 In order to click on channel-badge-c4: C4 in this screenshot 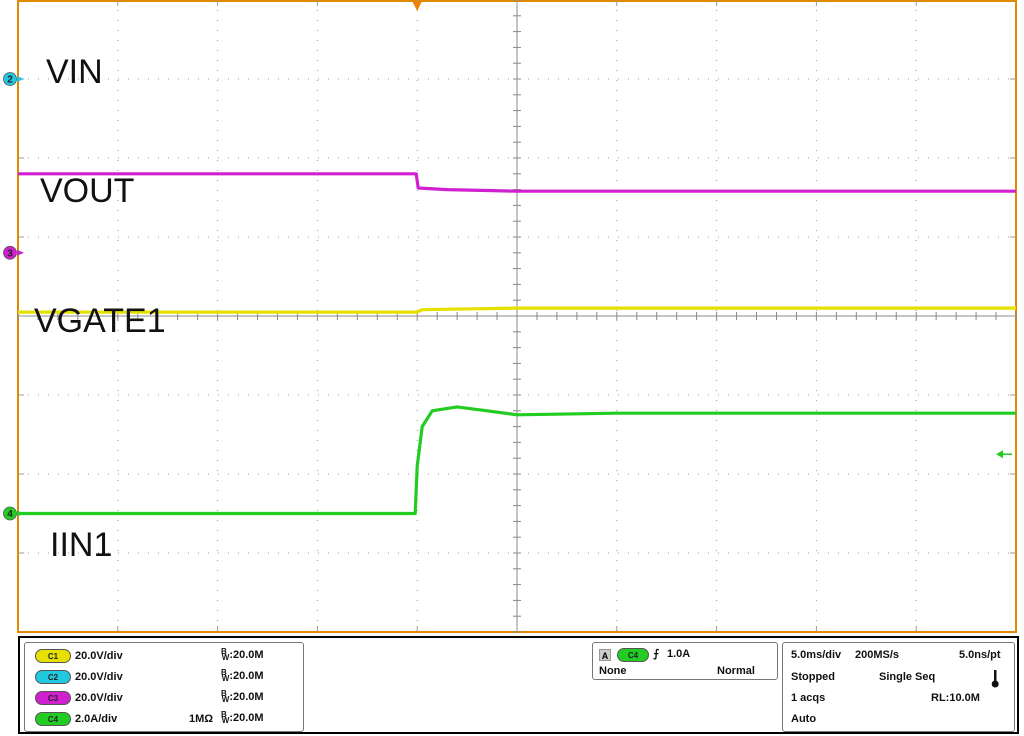, I will do `click(53, 719)`.